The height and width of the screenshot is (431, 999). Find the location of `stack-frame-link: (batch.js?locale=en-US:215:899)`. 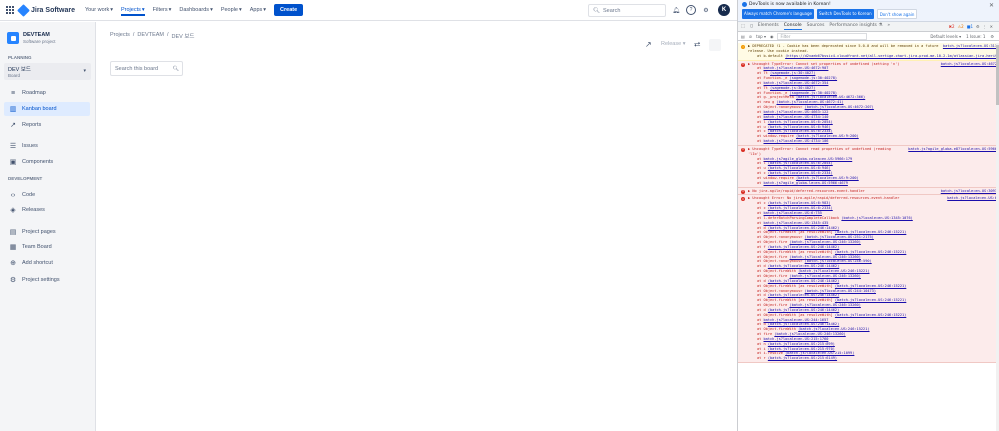

stack-frame-link: (batch.js?locale=en-US:215:899) is located at coordinates (801, 344).